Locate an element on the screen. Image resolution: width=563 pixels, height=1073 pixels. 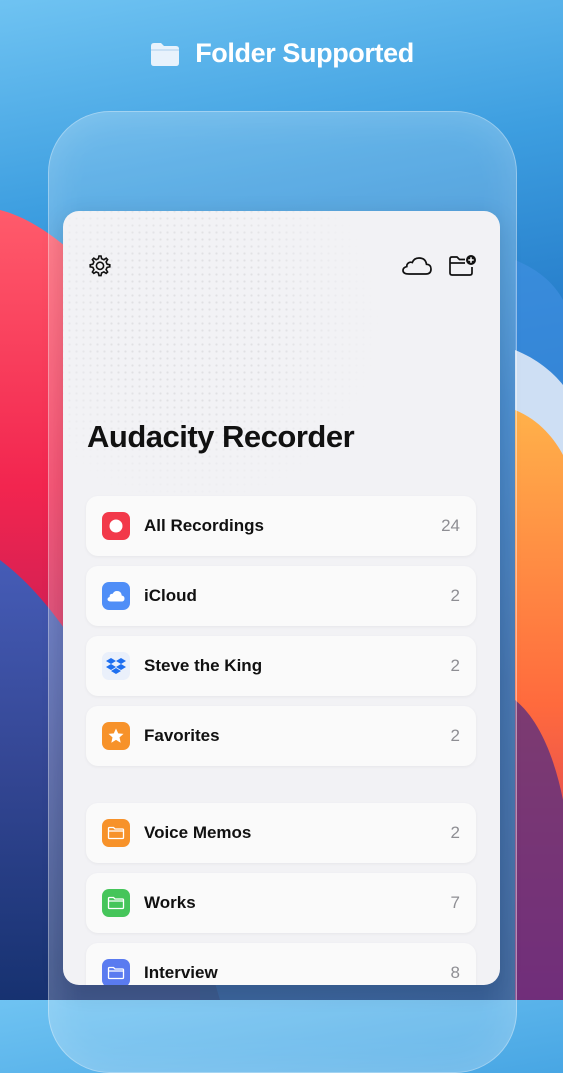
gear-icon is located at coordinates (100, 266).